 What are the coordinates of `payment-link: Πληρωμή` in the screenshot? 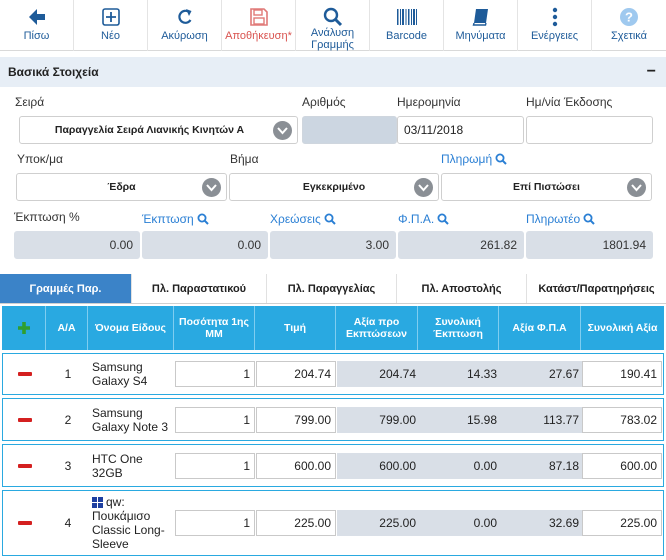 It's located at (474, 159).